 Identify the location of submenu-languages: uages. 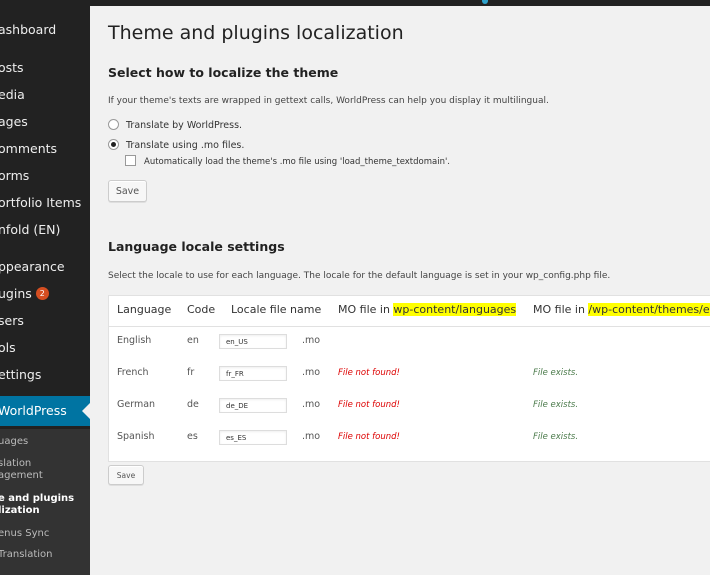
(14, 442).